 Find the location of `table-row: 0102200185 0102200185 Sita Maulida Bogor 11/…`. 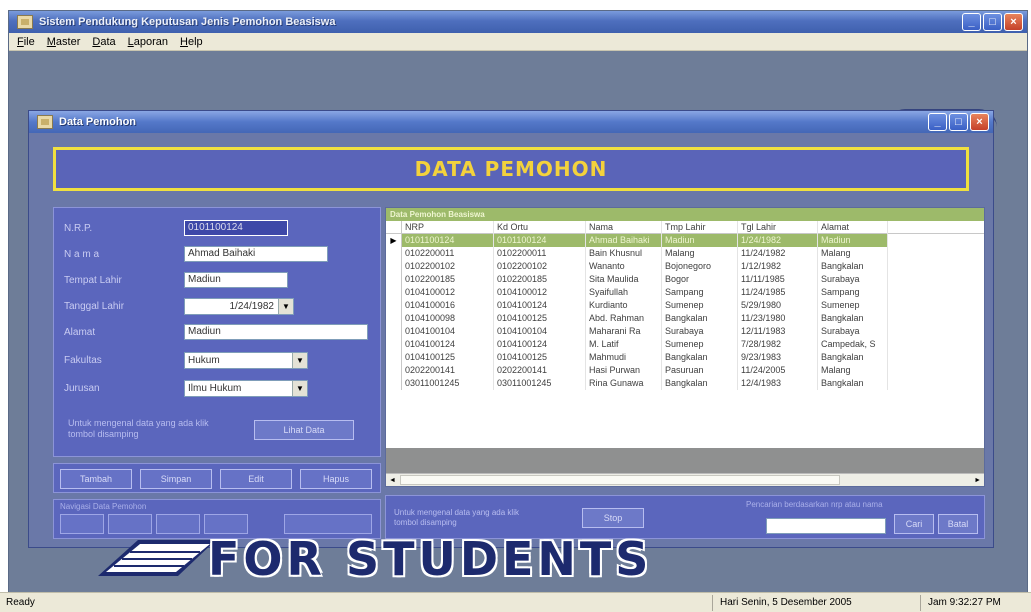

table-row: 0102200185 0102200185 Sita Maulida Bogor 11/… is located at coordinates (685, 279).